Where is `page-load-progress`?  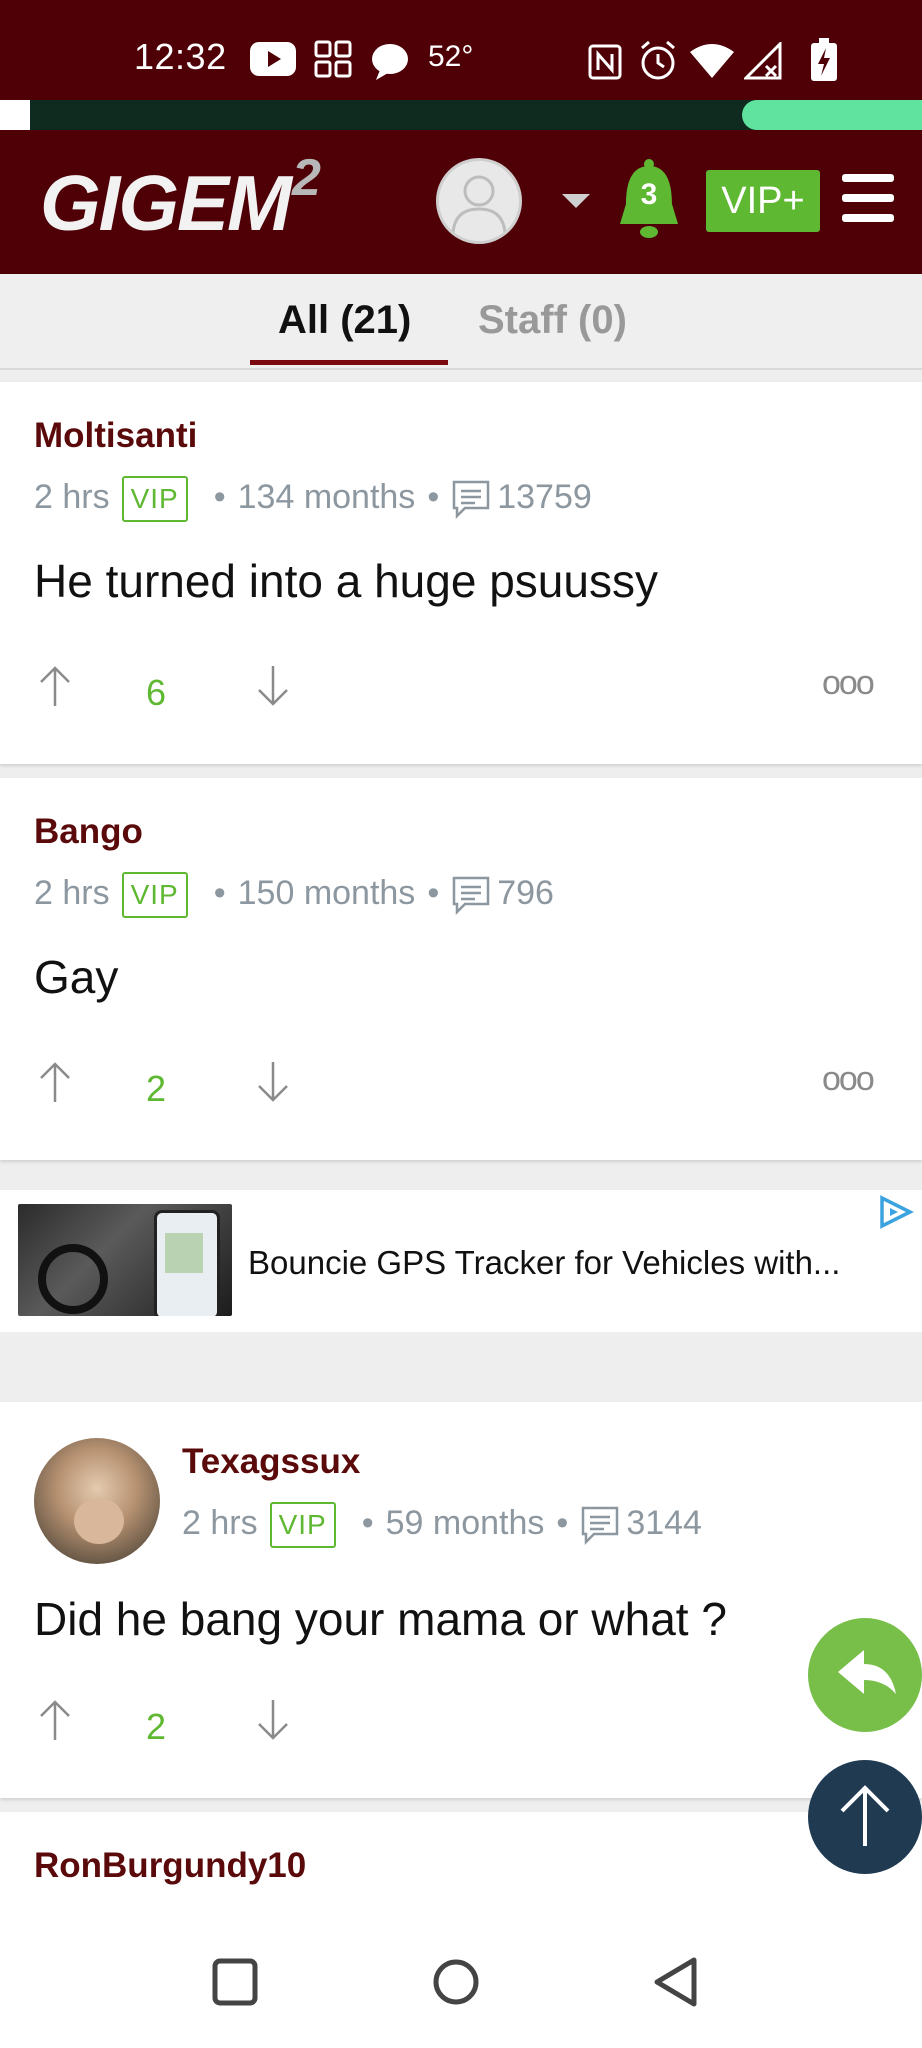
page-load-progress is located at coordinates (461, 115).